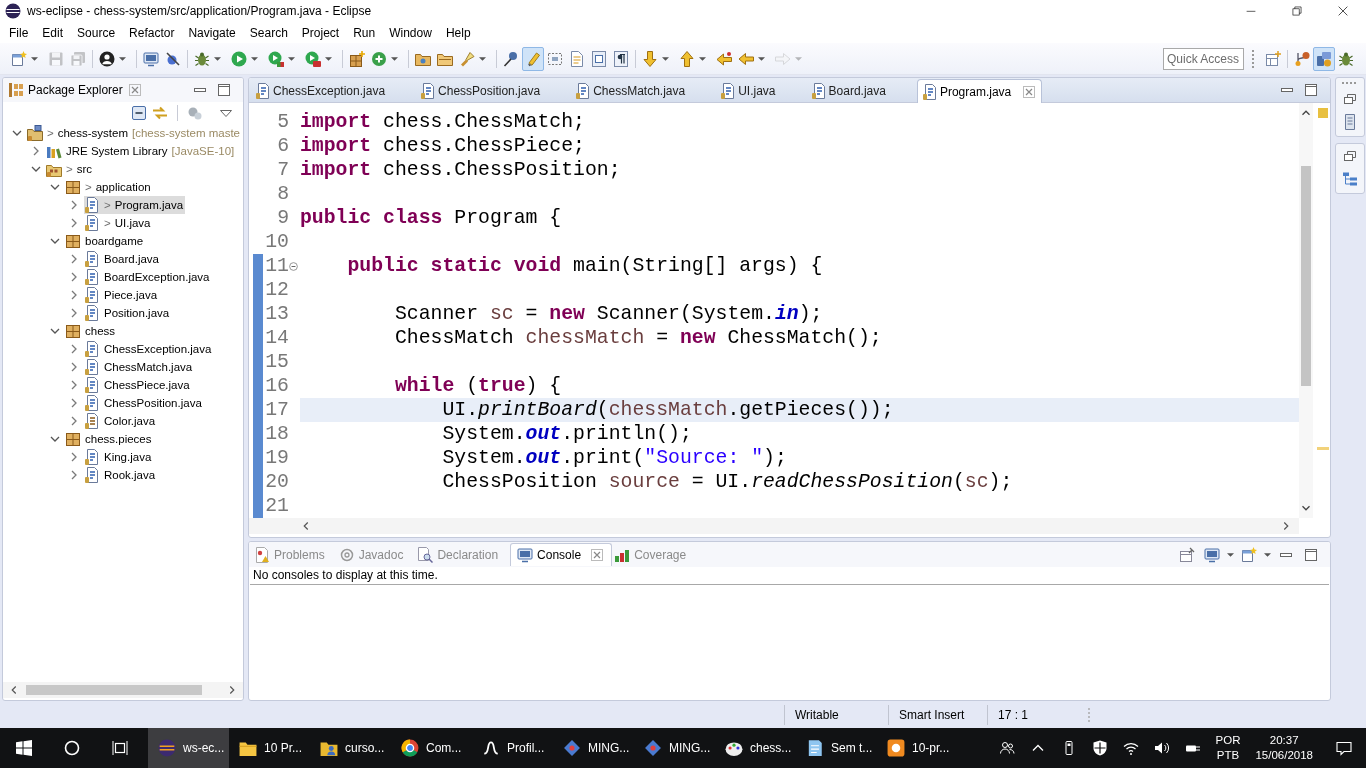  I want to click on tree-item: Position.java, so click(128, 313).